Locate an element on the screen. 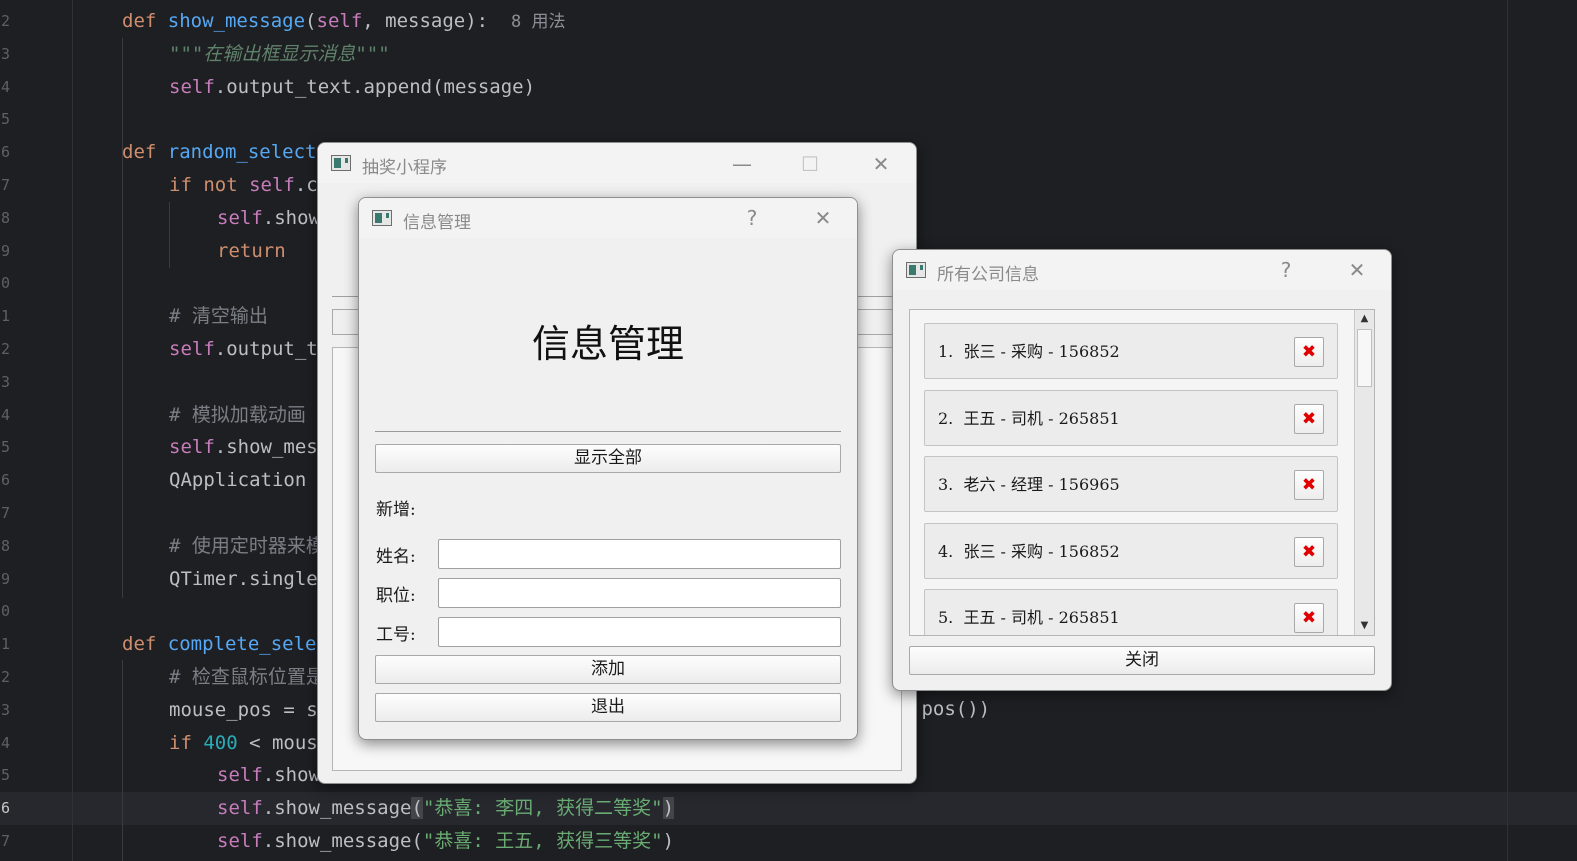 This screenshot has width=1577, height=861. list-item: 5. 王五 - 司机 - 265851 ✖ is located at coordinates (1131, 612).